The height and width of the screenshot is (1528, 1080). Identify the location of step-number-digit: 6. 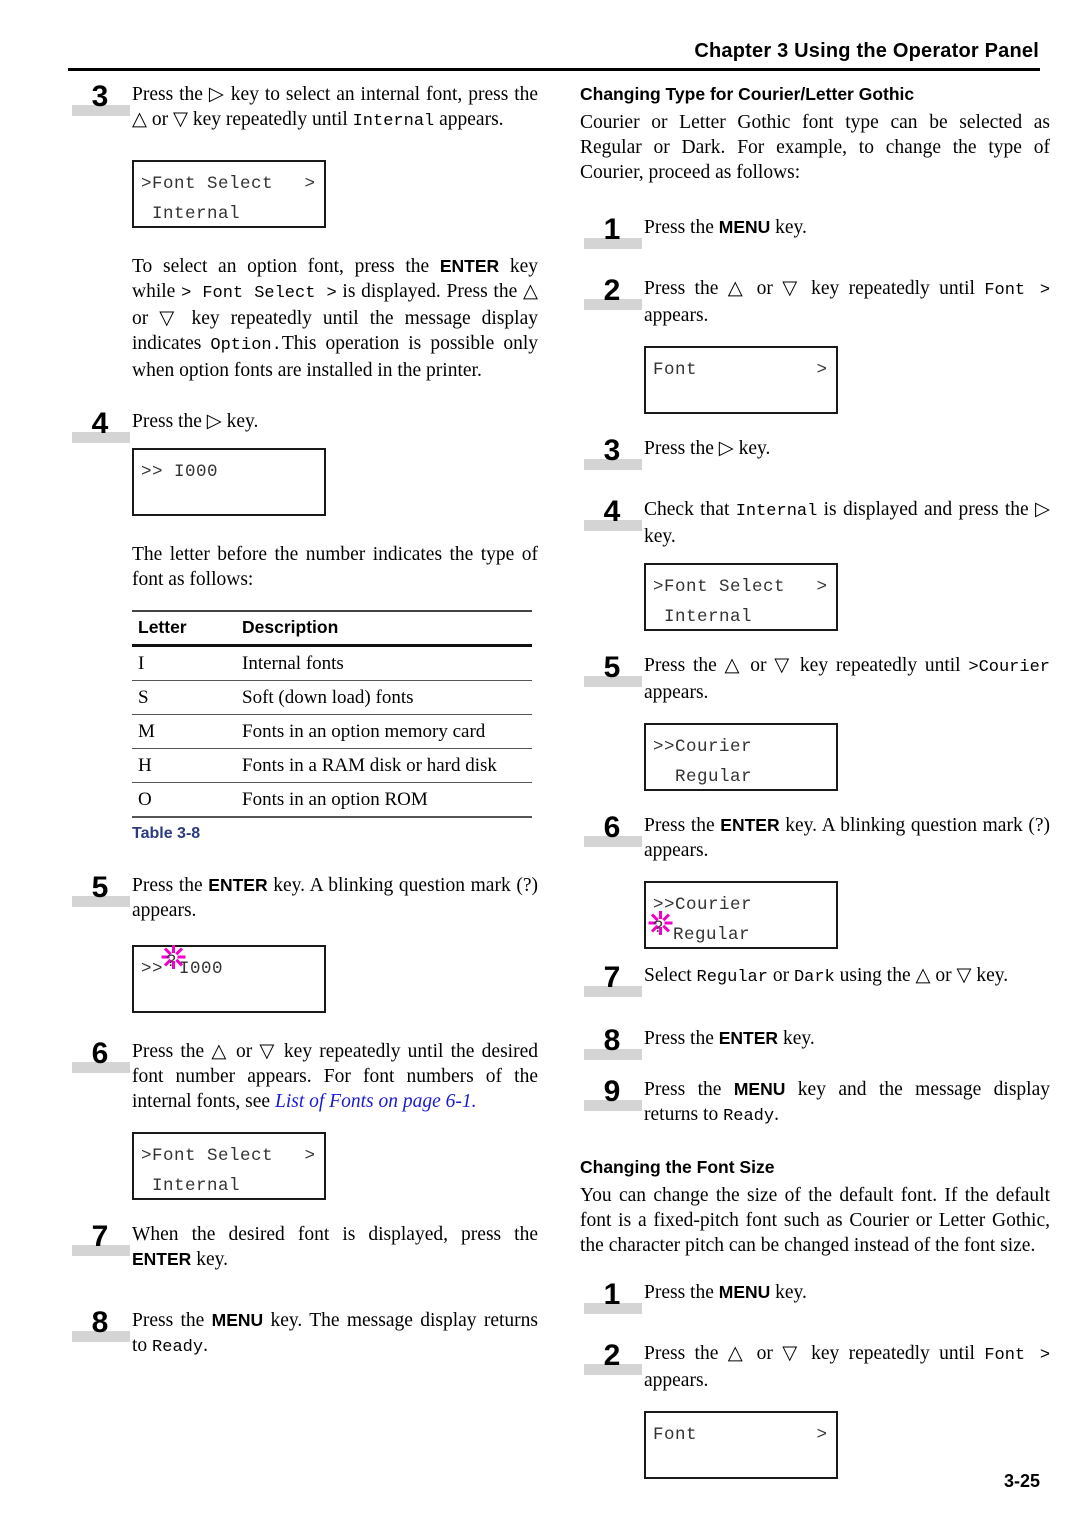
(612, 827).